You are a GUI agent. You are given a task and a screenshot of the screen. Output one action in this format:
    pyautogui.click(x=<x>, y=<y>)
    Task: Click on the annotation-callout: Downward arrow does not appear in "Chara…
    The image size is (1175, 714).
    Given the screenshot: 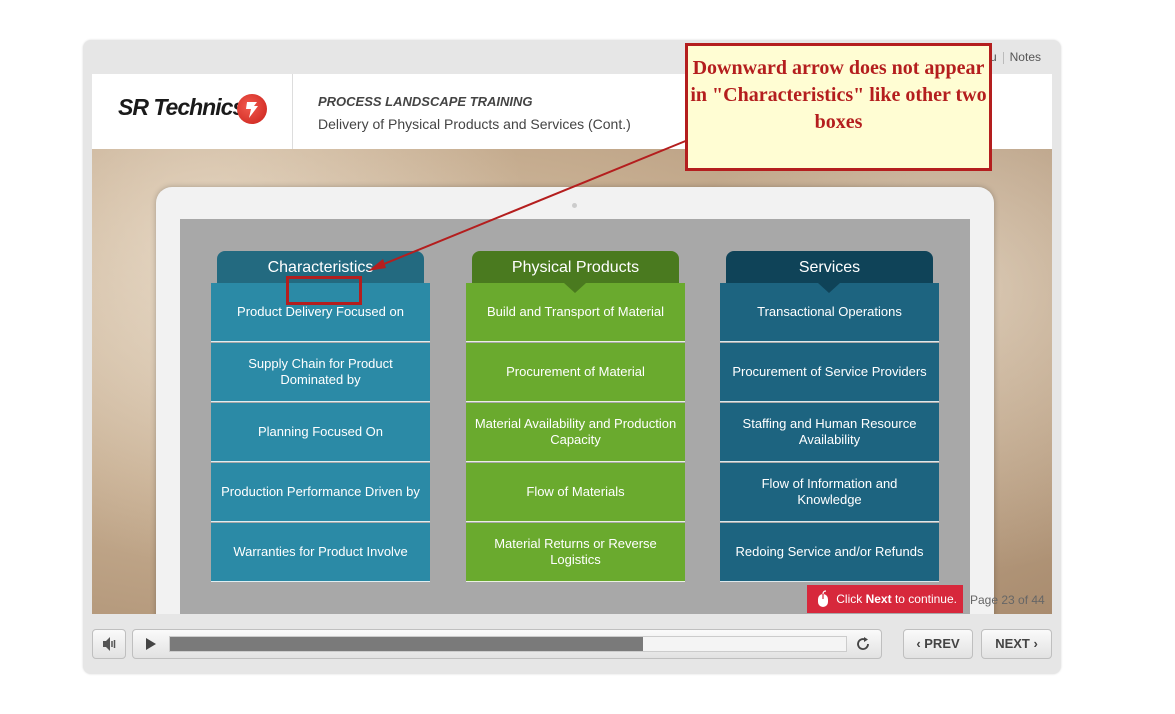 What is the action you would take?
    pyautogui.click(x=838, y=107)
    